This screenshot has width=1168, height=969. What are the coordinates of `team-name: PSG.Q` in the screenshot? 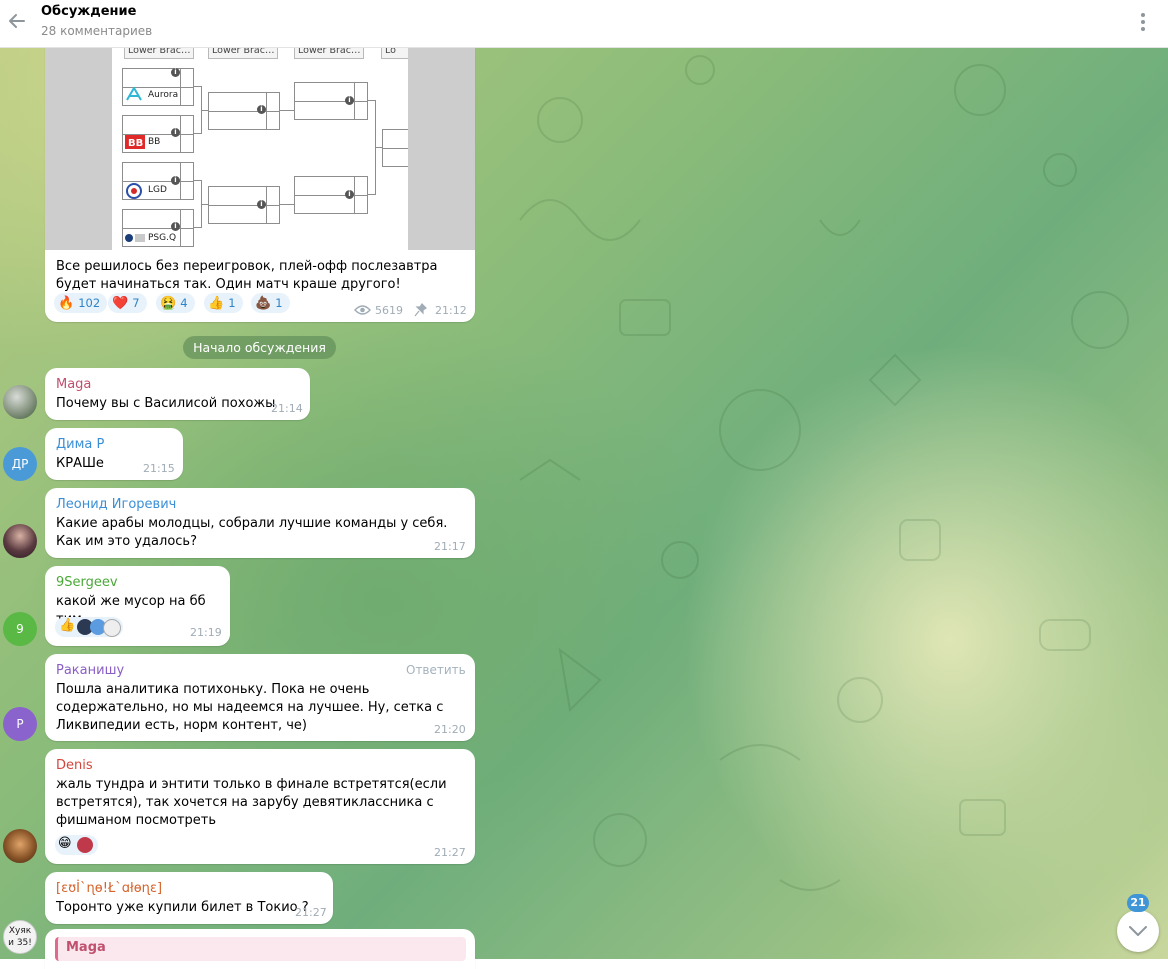 It's located at (162, 238).